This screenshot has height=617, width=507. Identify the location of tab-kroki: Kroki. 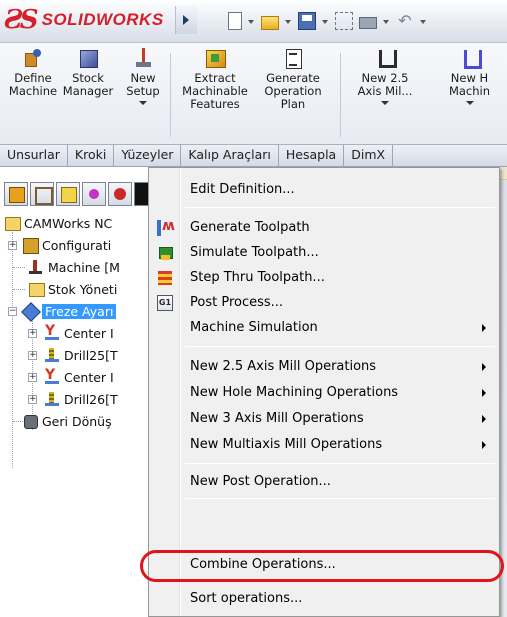
(91, 155).